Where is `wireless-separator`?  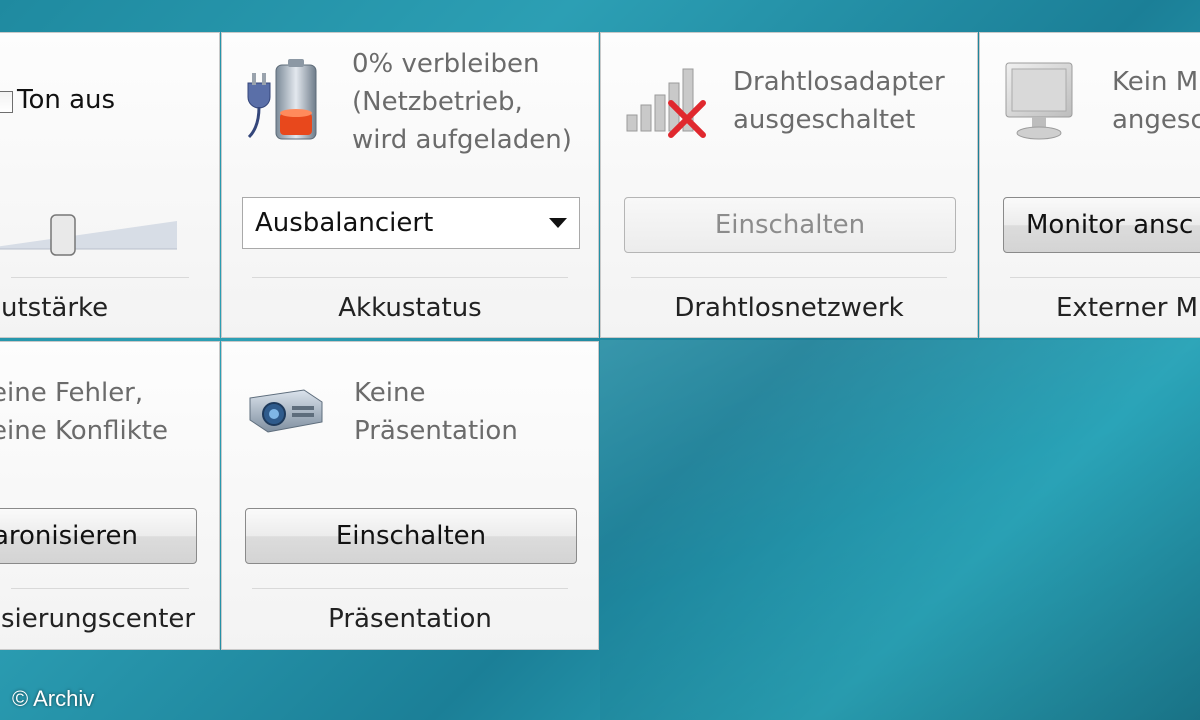 wireless-separator is located at coordinates (789, 277).